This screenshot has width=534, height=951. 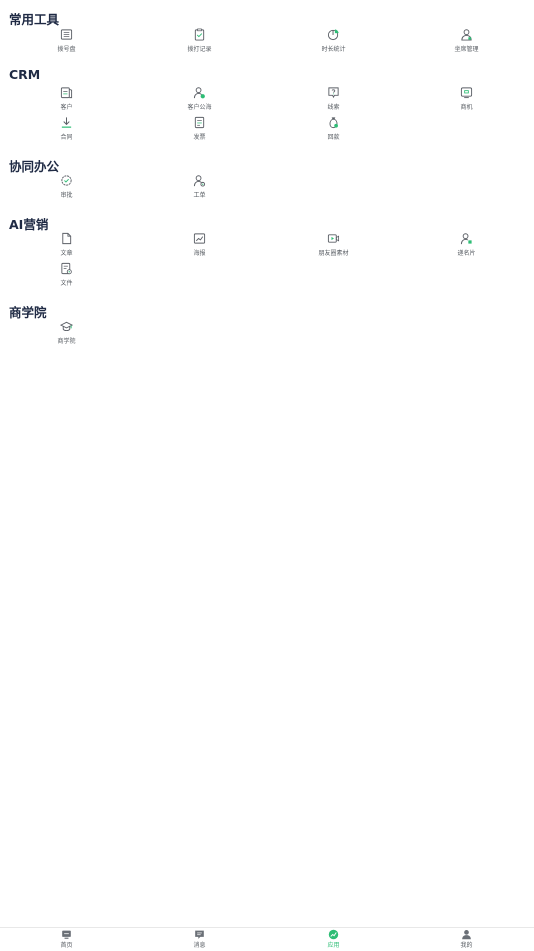 What do you see at coordinates (333, 123) in the screenshot?
I see `money-bag-icon` at bounding box center [333, 123].